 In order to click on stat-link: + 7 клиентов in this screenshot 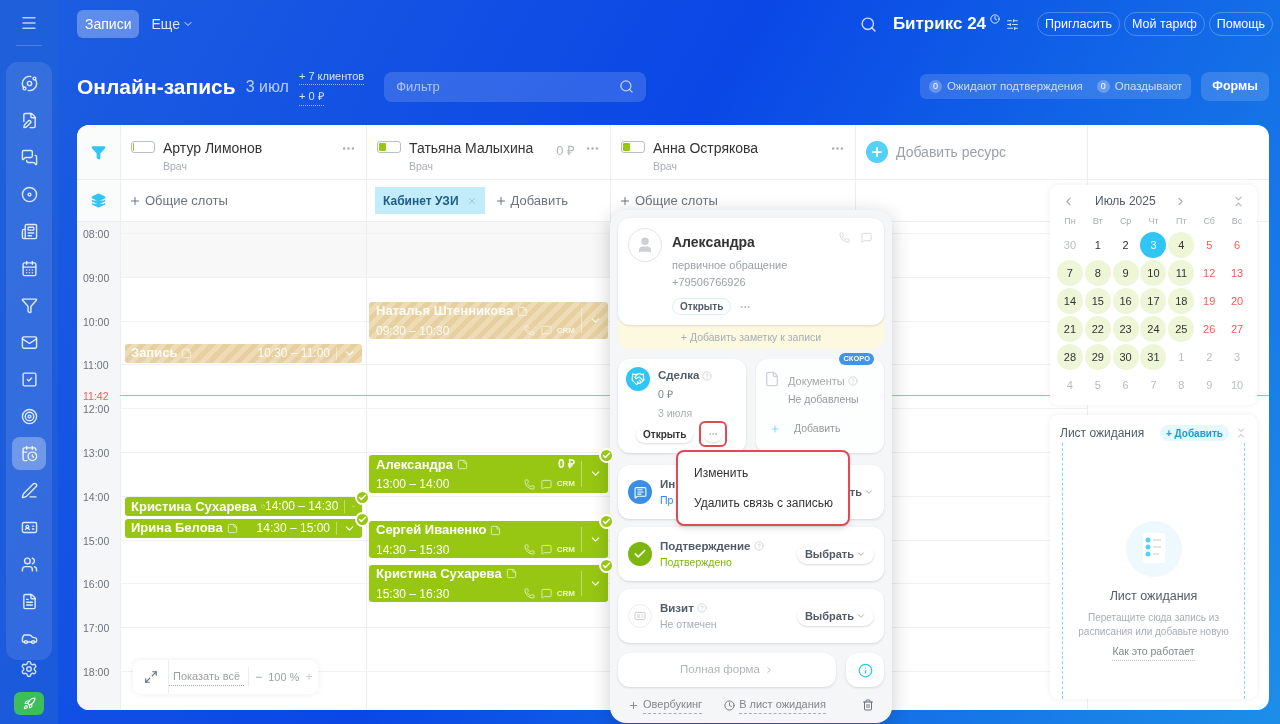, I will do `click(331, 76)`.